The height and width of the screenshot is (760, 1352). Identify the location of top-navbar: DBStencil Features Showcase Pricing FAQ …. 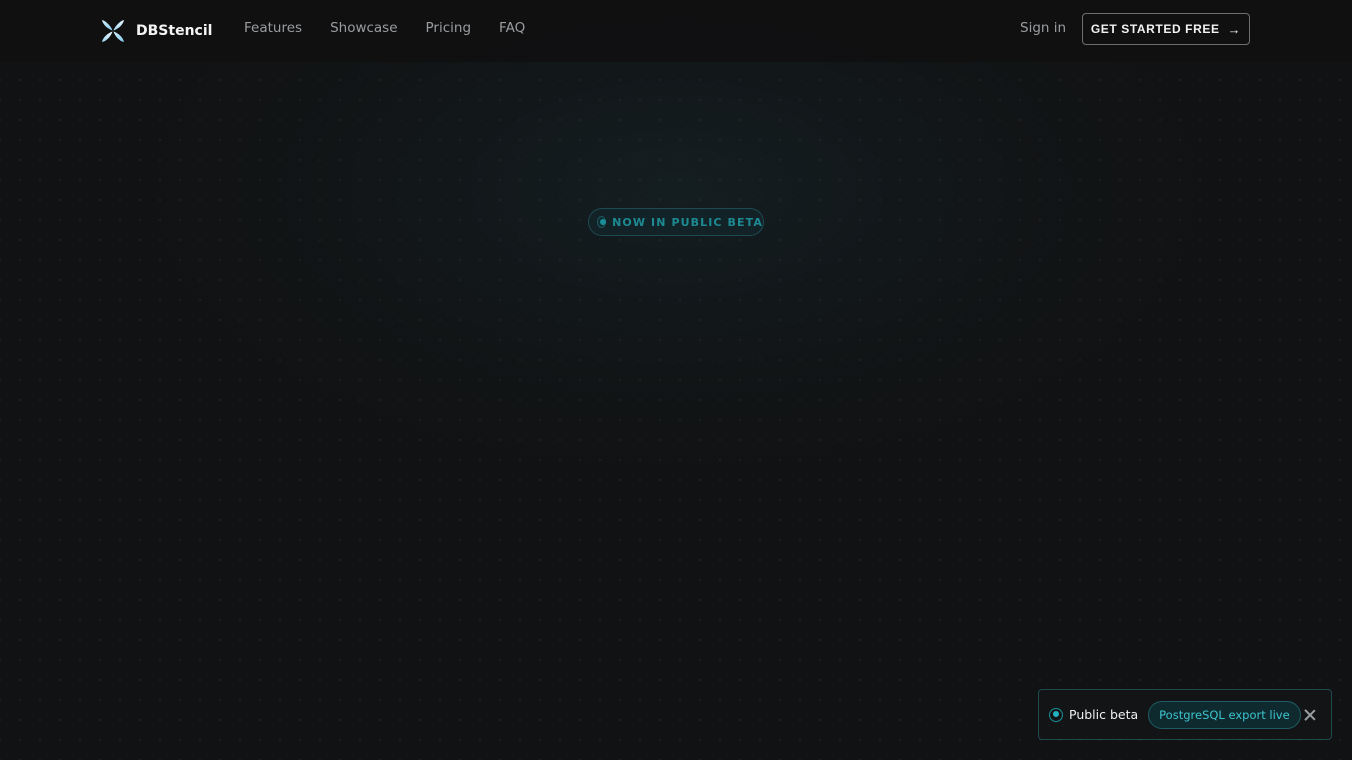
(676, 31).